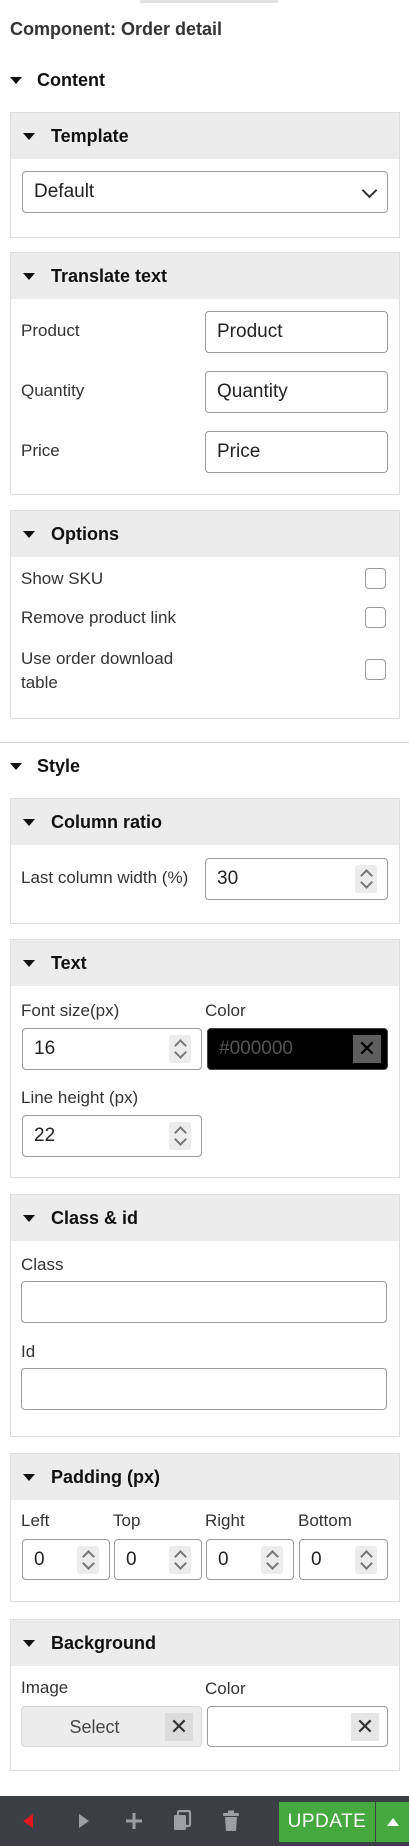  Describe the element at coordinates (205, 192) in the screenshot. I see `template-select: Default` at that location.